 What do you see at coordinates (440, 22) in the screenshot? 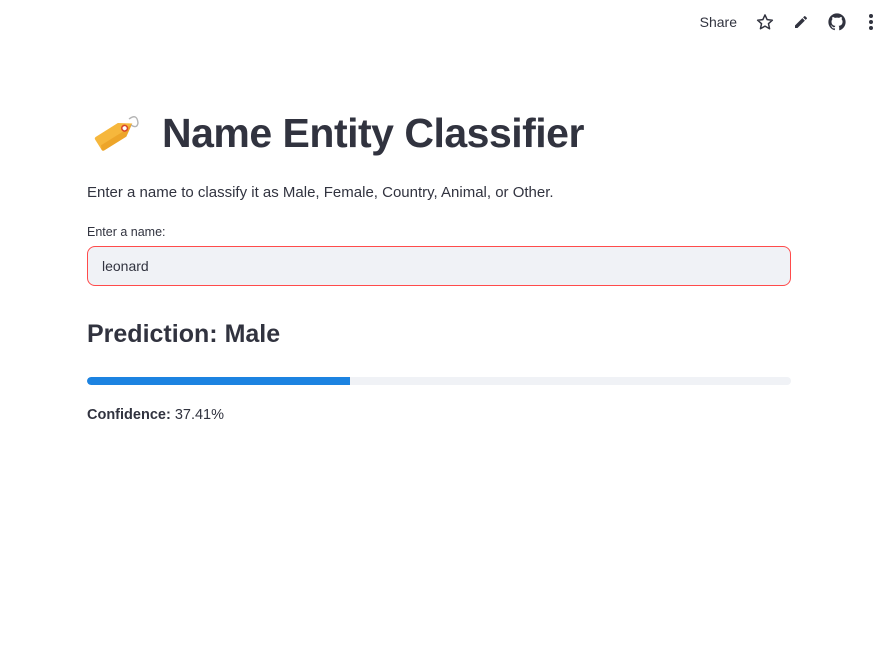
I see `top-toolbar: Share` at bounding box center [440, 22].